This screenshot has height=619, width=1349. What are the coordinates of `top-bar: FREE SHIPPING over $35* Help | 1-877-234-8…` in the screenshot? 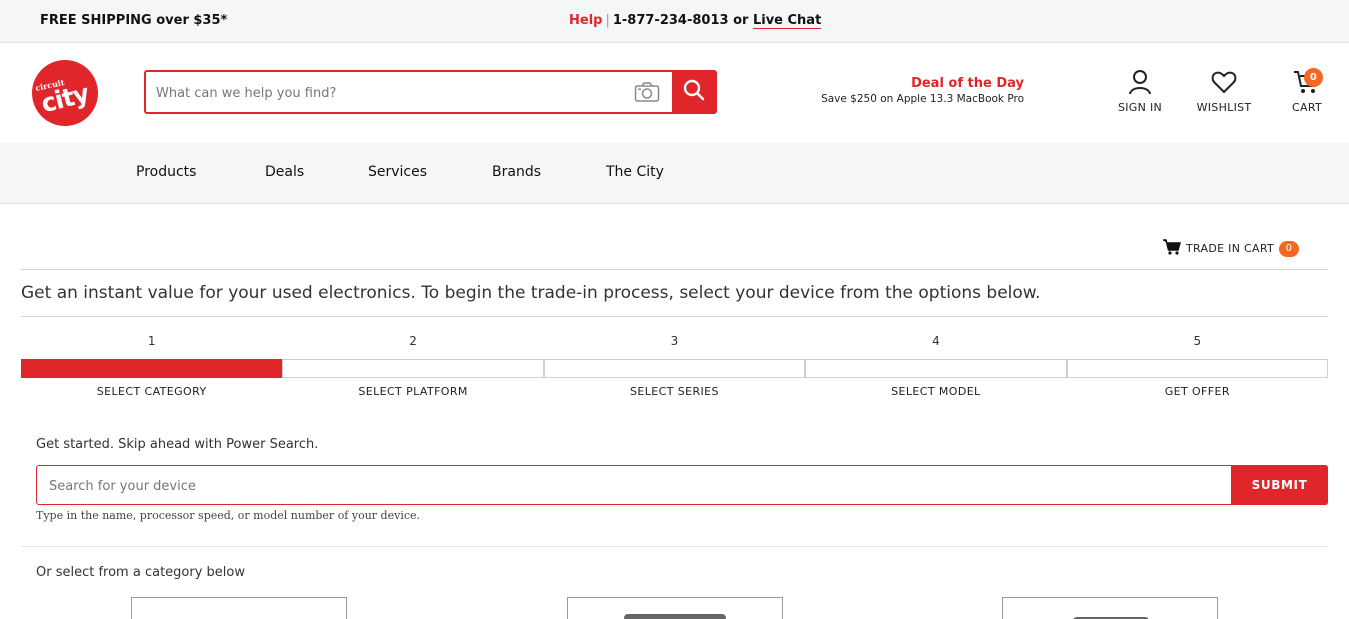 It's located at (674, 21).